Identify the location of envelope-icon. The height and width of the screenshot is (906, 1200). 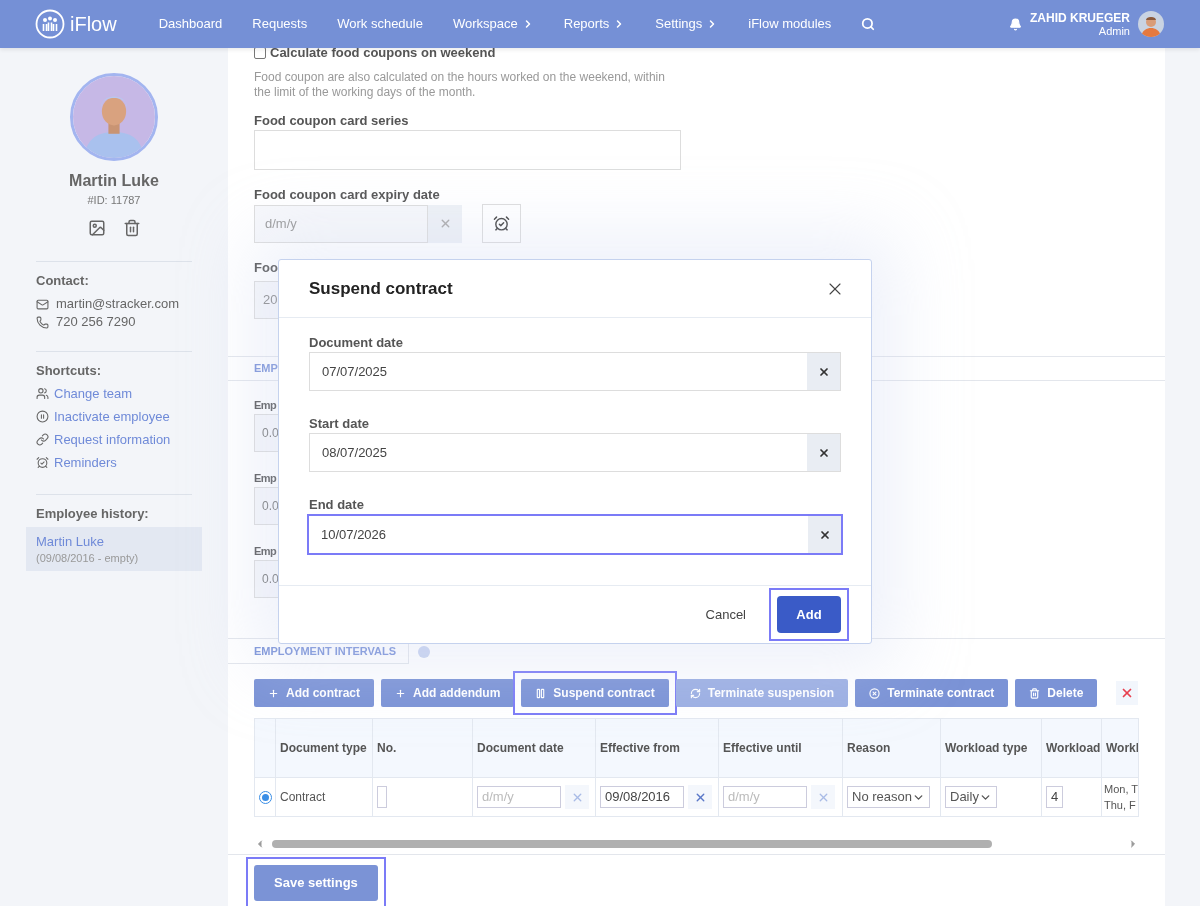
(42, 304).